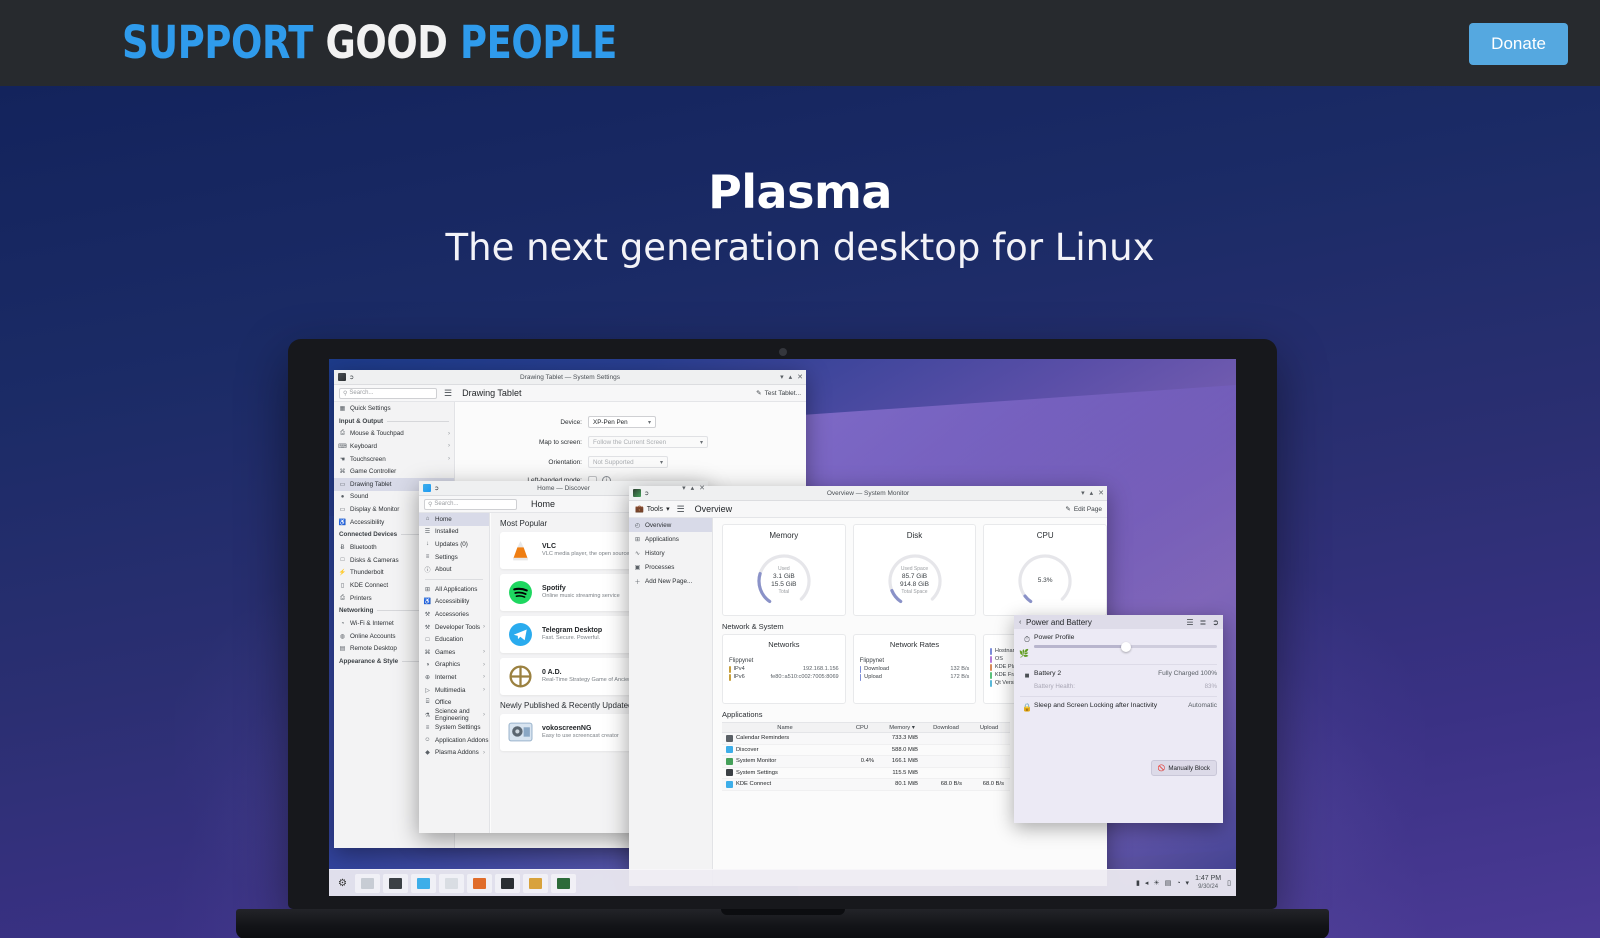 Image resolution: width=1600 pixels, height=938 pixels. Describe the element at coordinates (454, 740) in the screenshot. I see `sidebar-item-application-addons: ☺ Application Addons ›` at that location.